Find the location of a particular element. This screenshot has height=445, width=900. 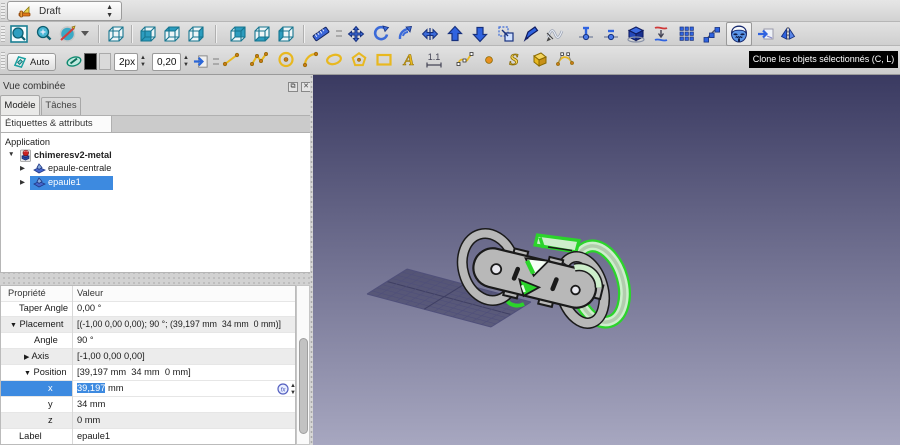

svg-text: 1.1 is located at coordinates (434, 57).